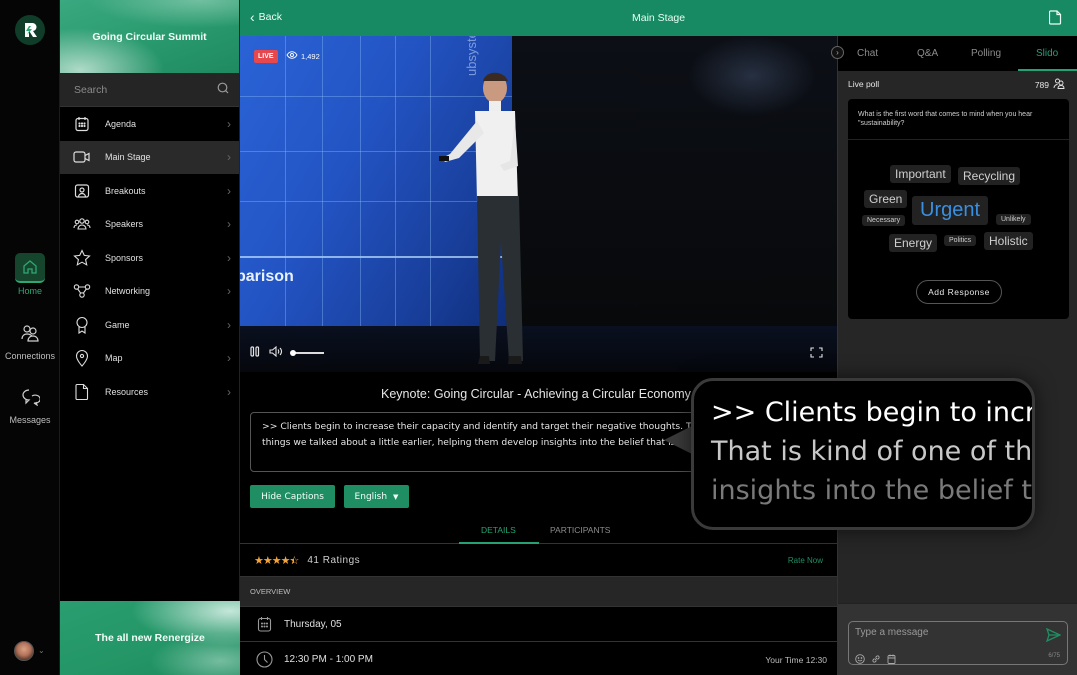 This screenshot has width=1077, height=675. I want to click on participants-icon, so click(1059, 84).